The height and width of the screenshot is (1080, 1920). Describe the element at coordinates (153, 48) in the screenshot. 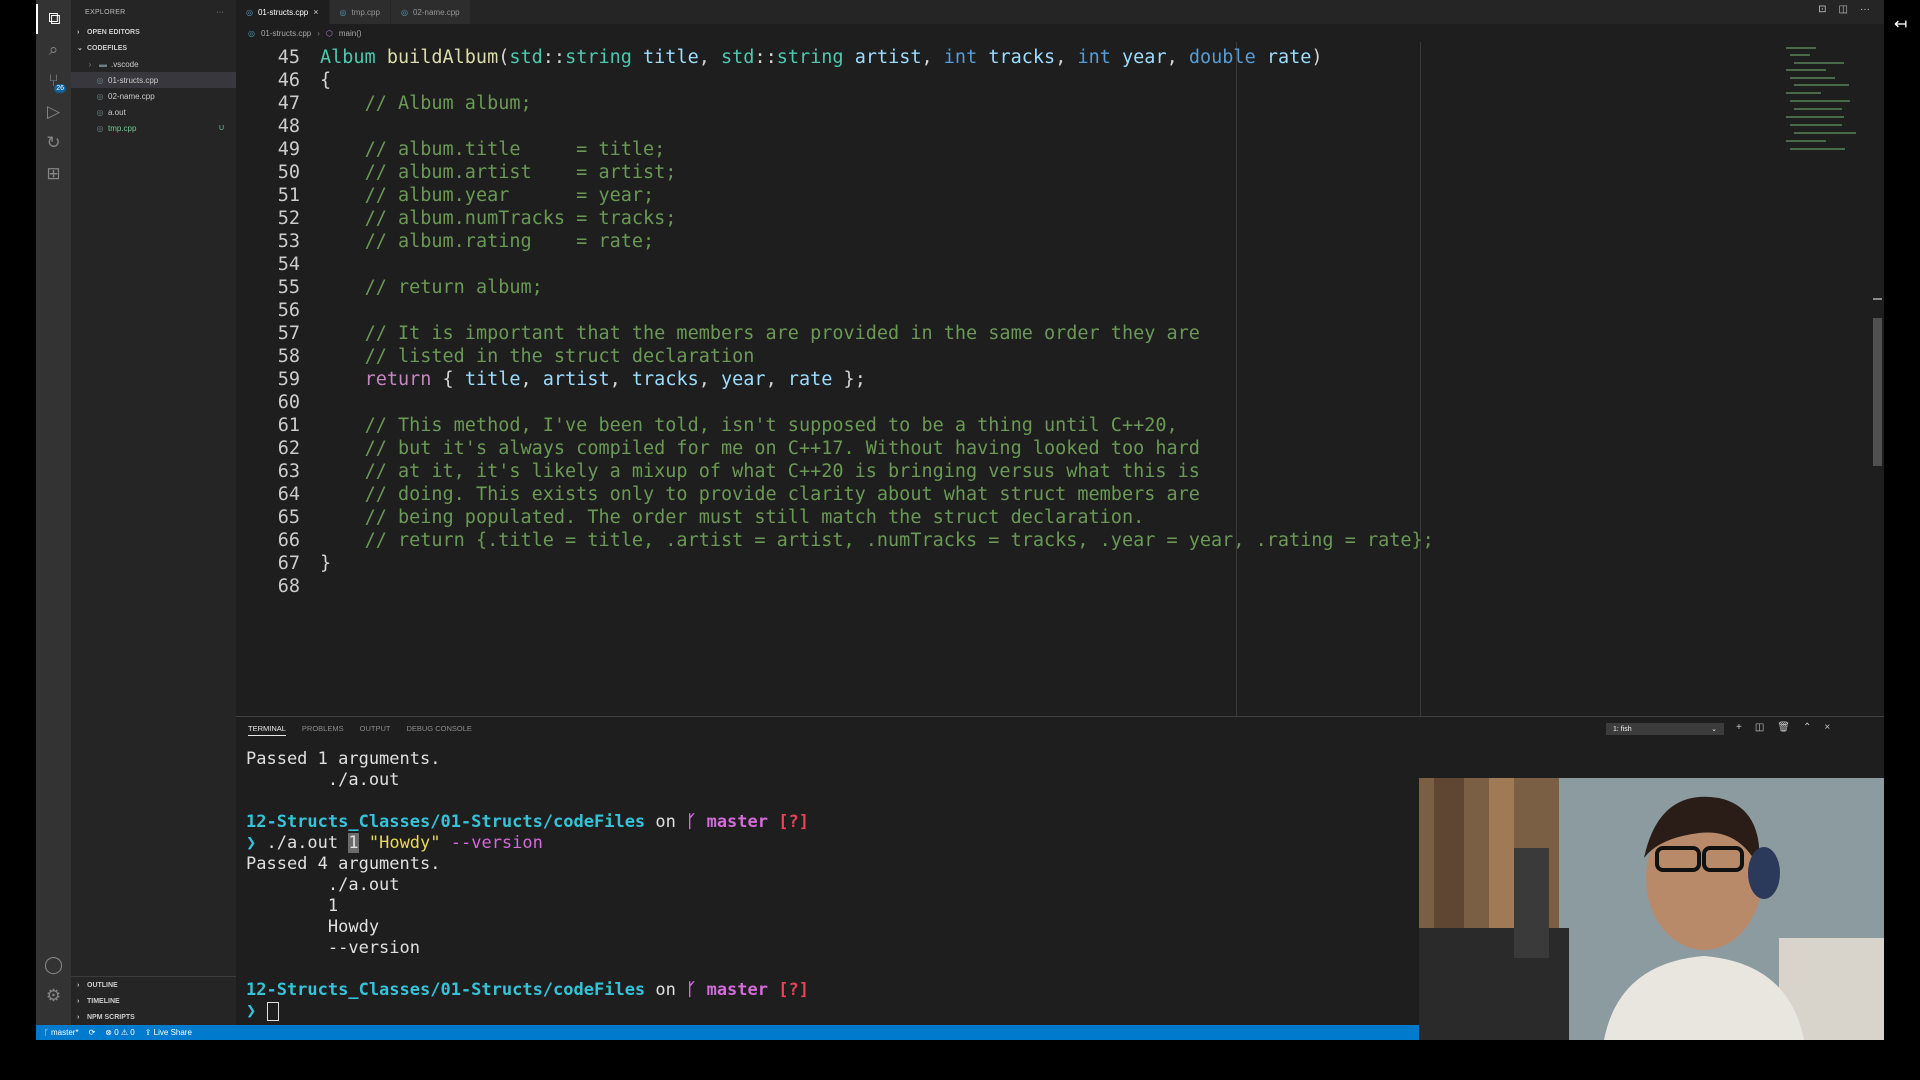

I see `folder-section: ⌄ CODEFILES` at that location.